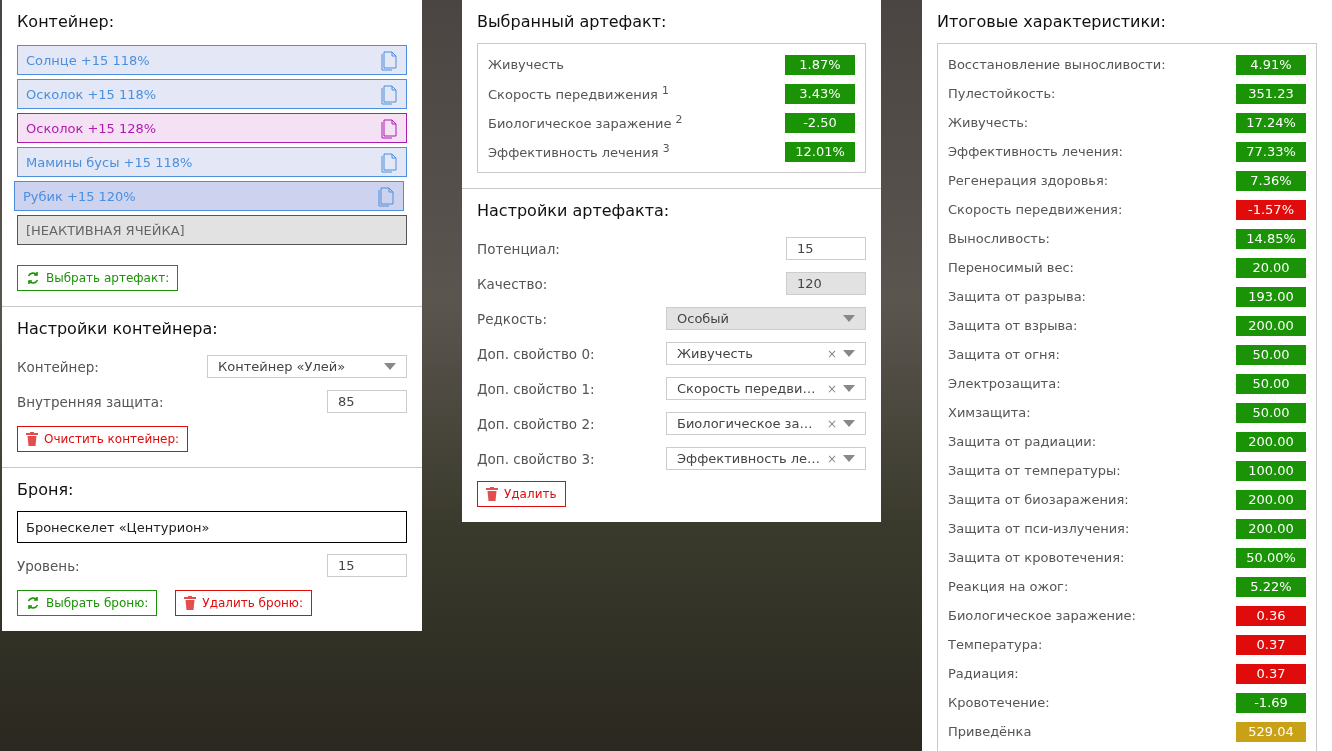  I want to click on inactive-slot: [НЕАКТИВНАЯ ЯЧЕЙКА], so click(212, 230).